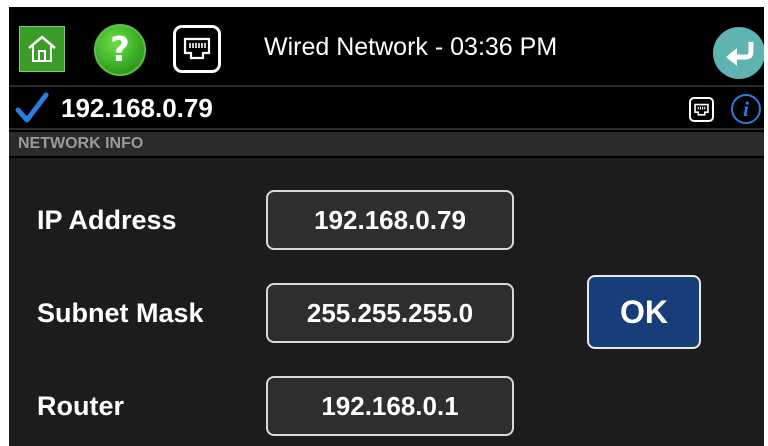  I want to click on network-status-icon, so click(701, 109).